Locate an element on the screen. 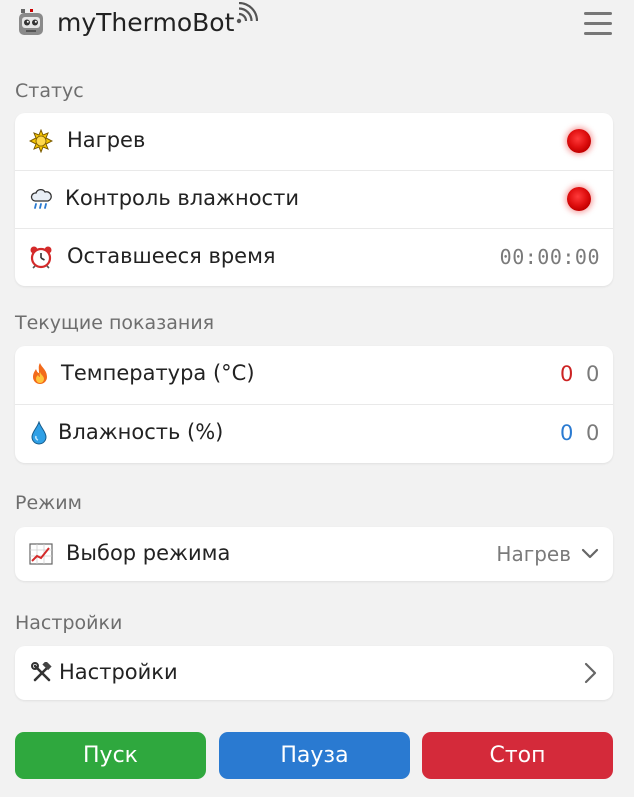 This screenshot has height=797, width=634. temperature-row: Температура (°C) 0 0 is located at coordinates (314, 375).